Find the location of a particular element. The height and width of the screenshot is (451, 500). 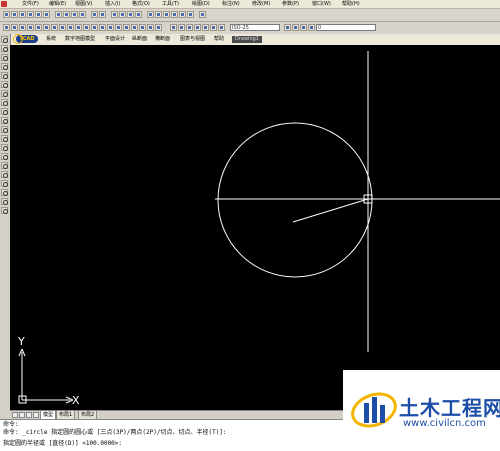

zoom-previous-icon is located at coordinates (138, 14).